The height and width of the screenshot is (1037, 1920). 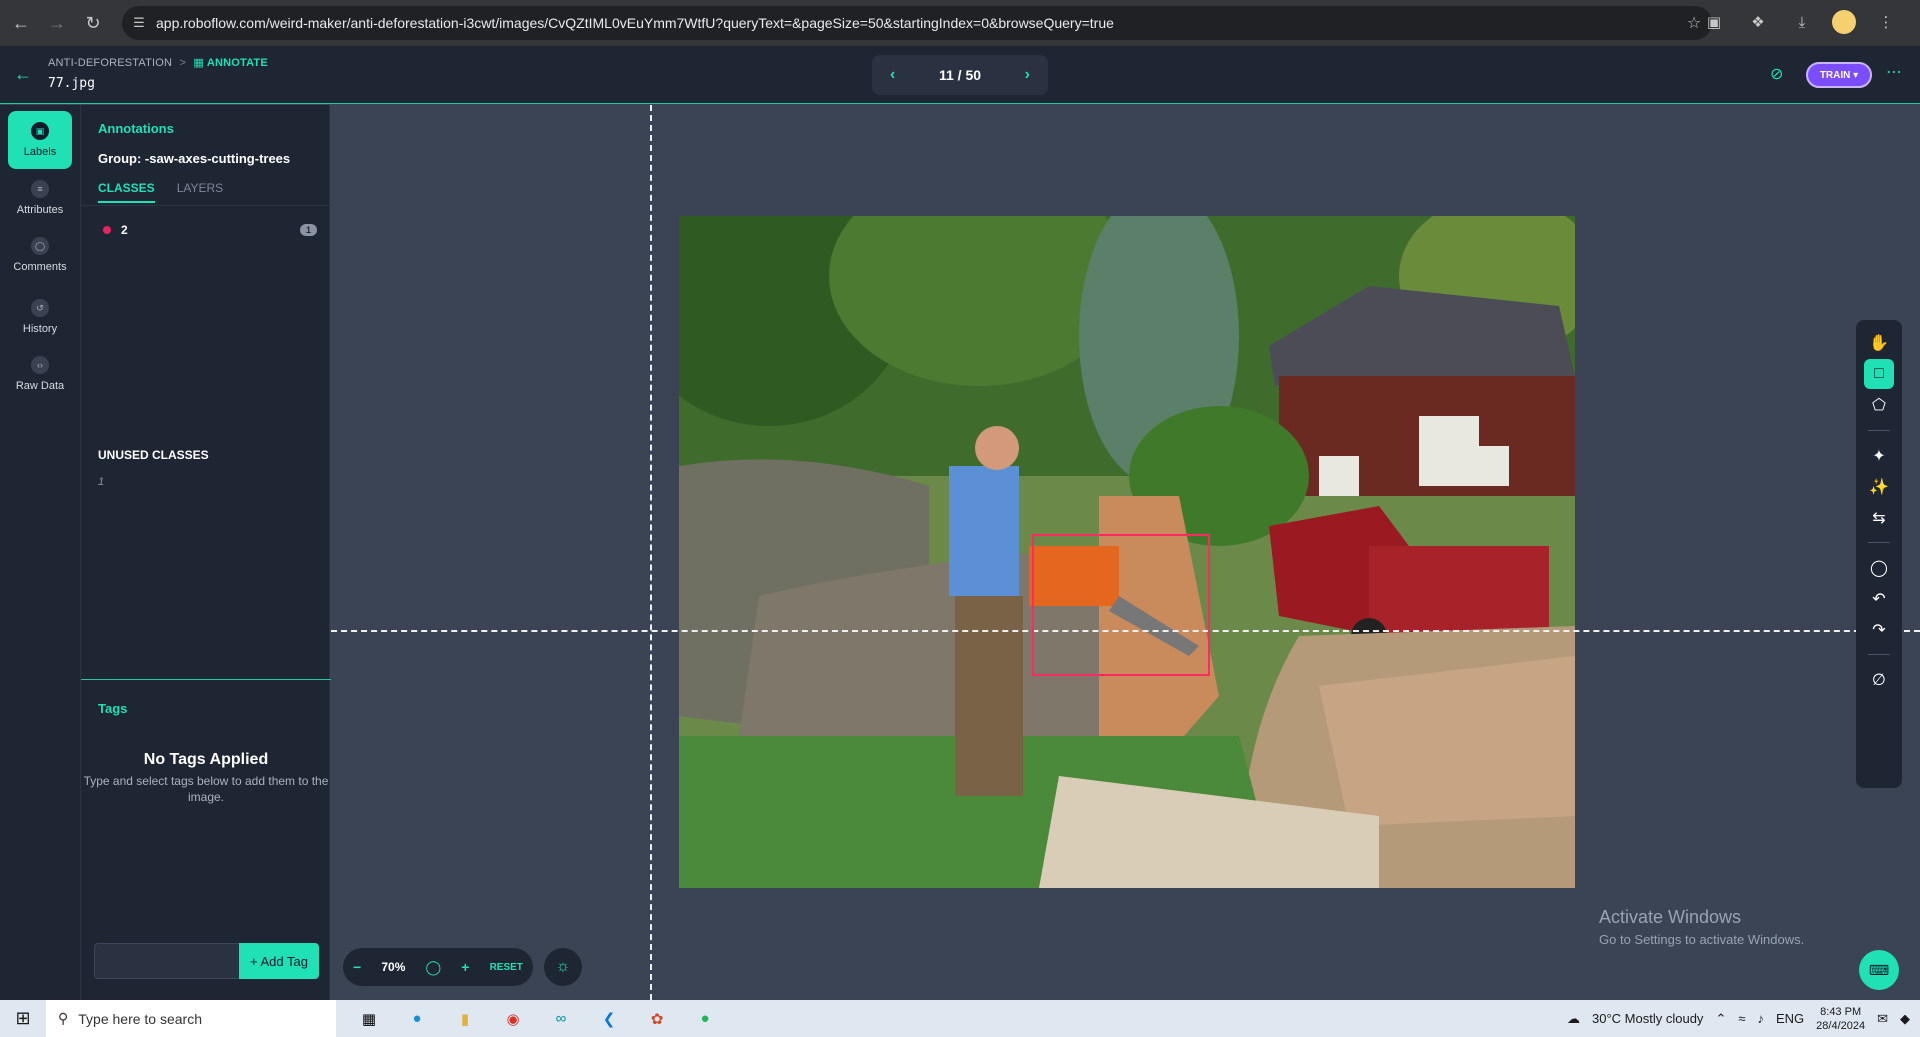 I want to click on crosshair-vertical, so click(x=651, y=552).